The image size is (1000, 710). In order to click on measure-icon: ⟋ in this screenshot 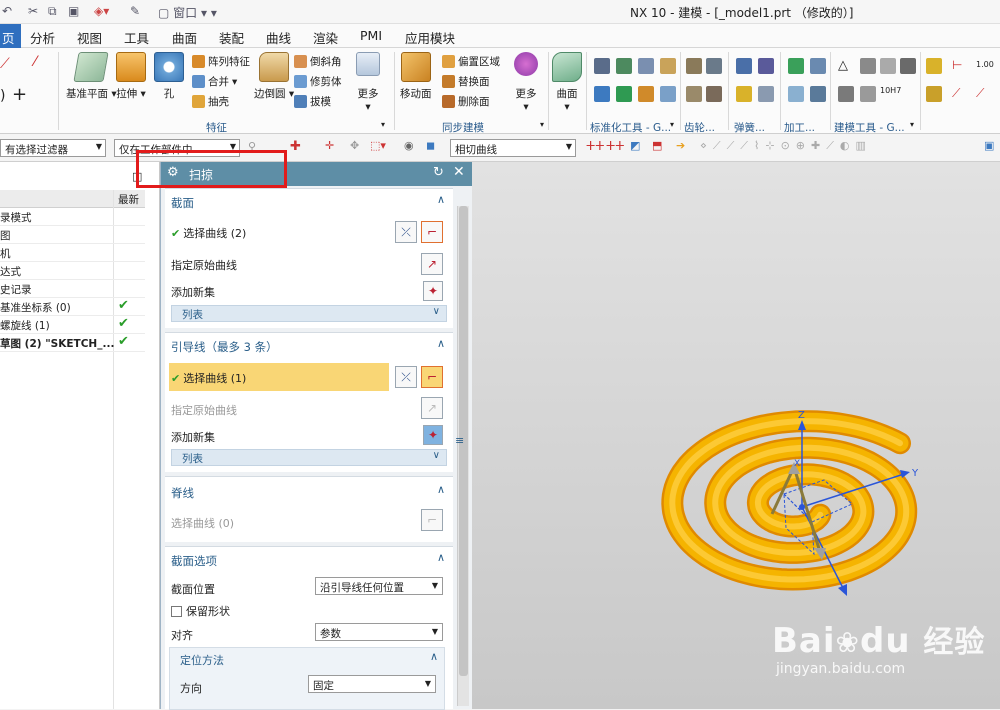, I will do `click(956, 93)`.